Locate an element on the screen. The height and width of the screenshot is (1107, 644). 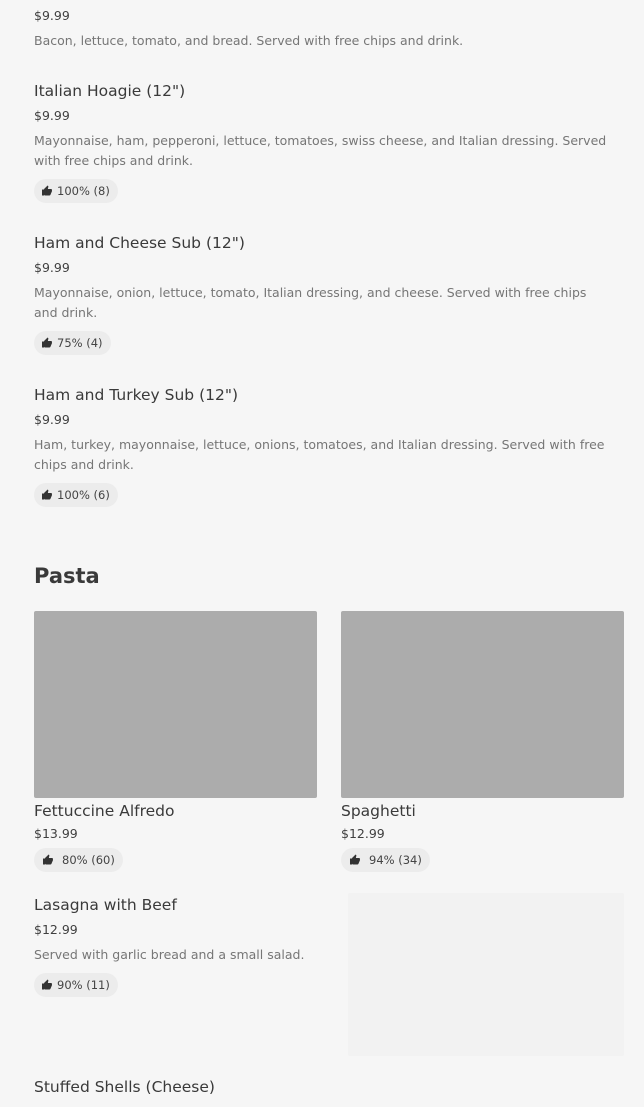
rating-text: 75% (4) is located at coordinates (80, 343).